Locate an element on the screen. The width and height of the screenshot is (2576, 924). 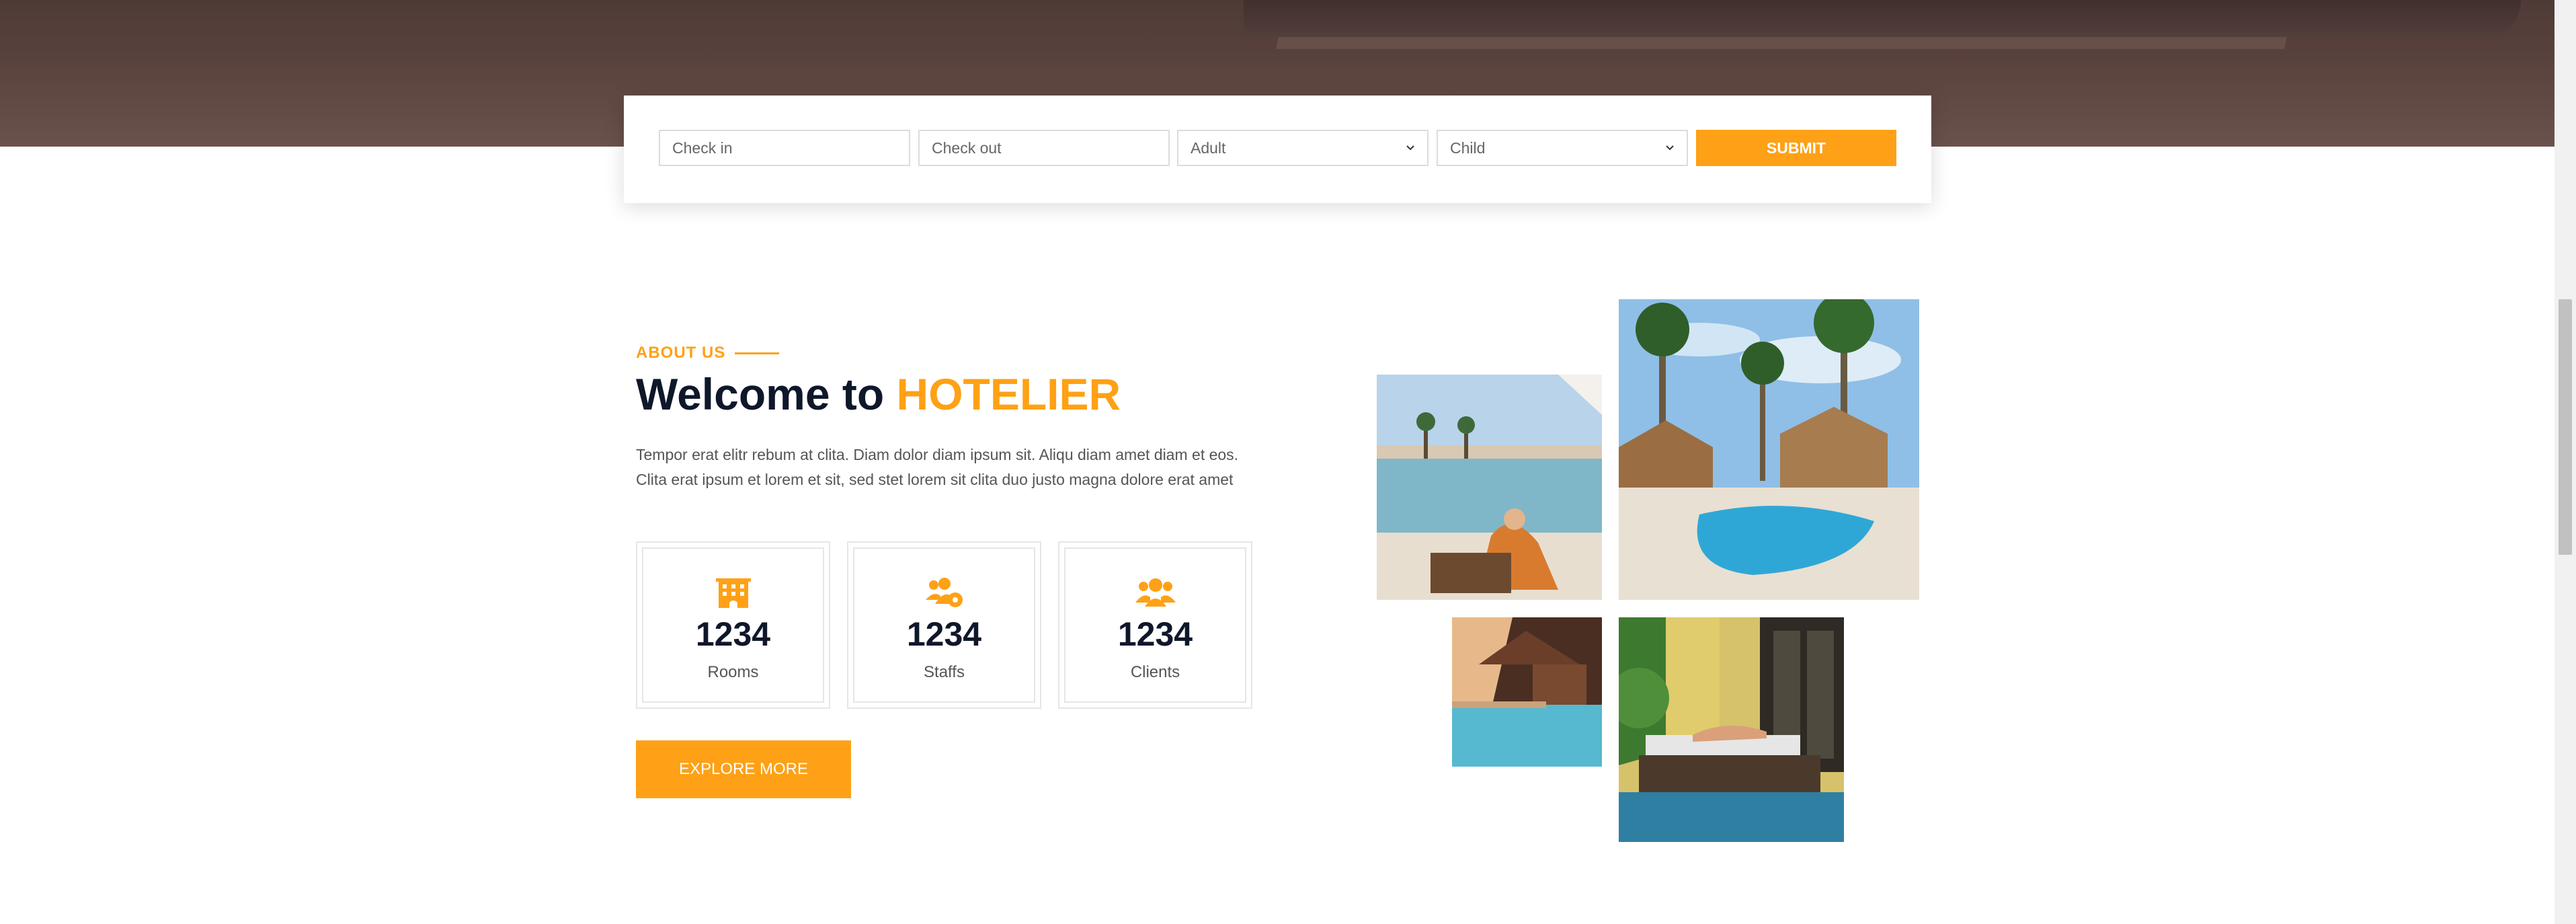
stat-card-inner: 1234 Rooms is located at coordinates (733, 625).